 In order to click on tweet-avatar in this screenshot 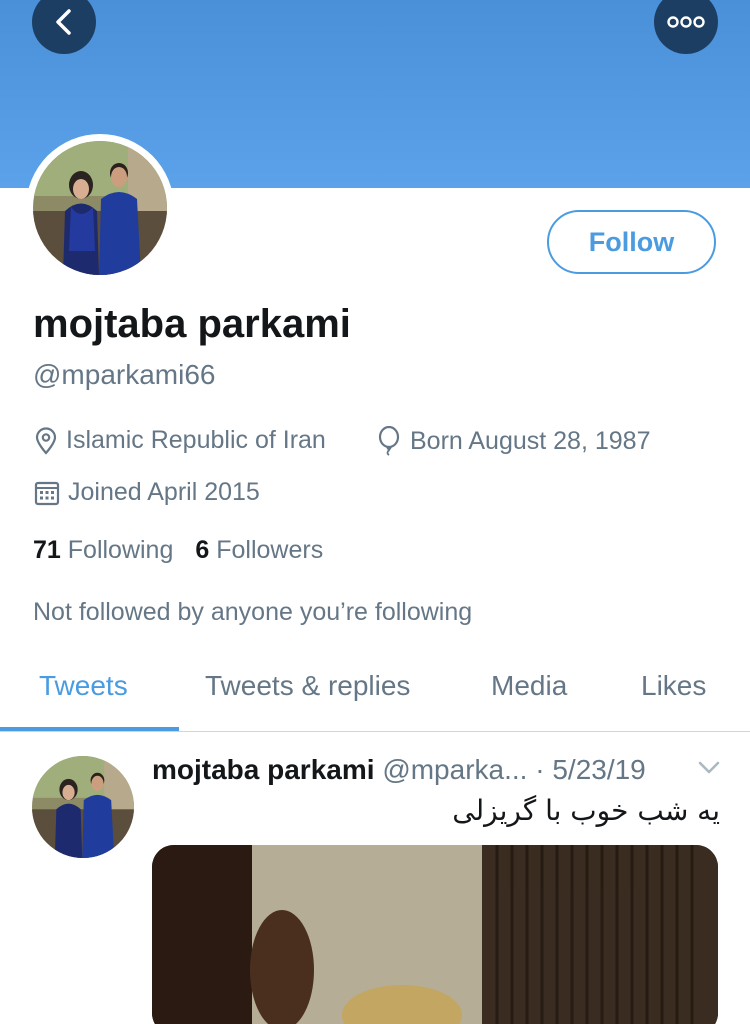, I will do `click(83, 807)`.